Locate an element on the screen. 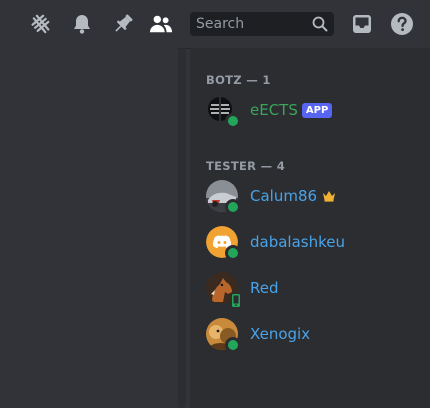 The height and width of the screenshot is (408, 430). crown-icon is located at coordinates (329, 196).